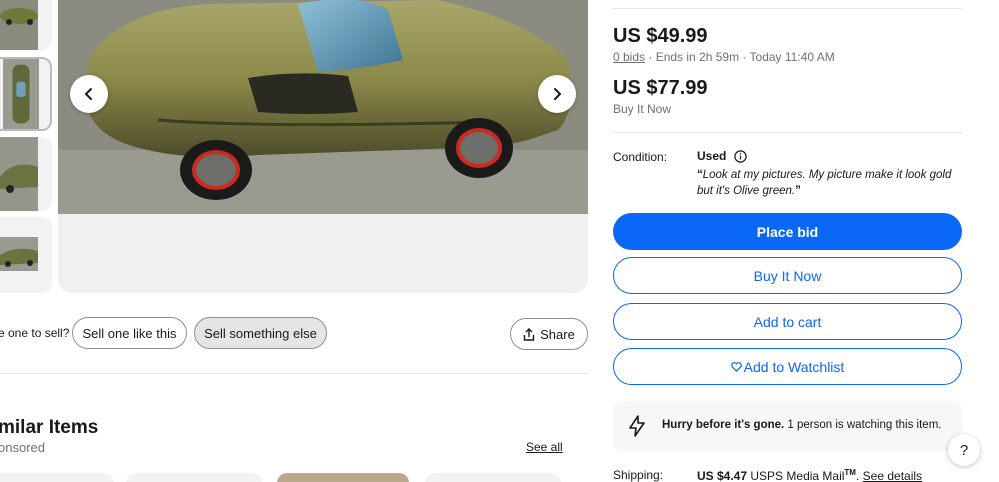 This screenshot has height=482, width=999. Describe the element at coordinates (557, 334) in the screenshot. I see `share-label: Share` at that location.